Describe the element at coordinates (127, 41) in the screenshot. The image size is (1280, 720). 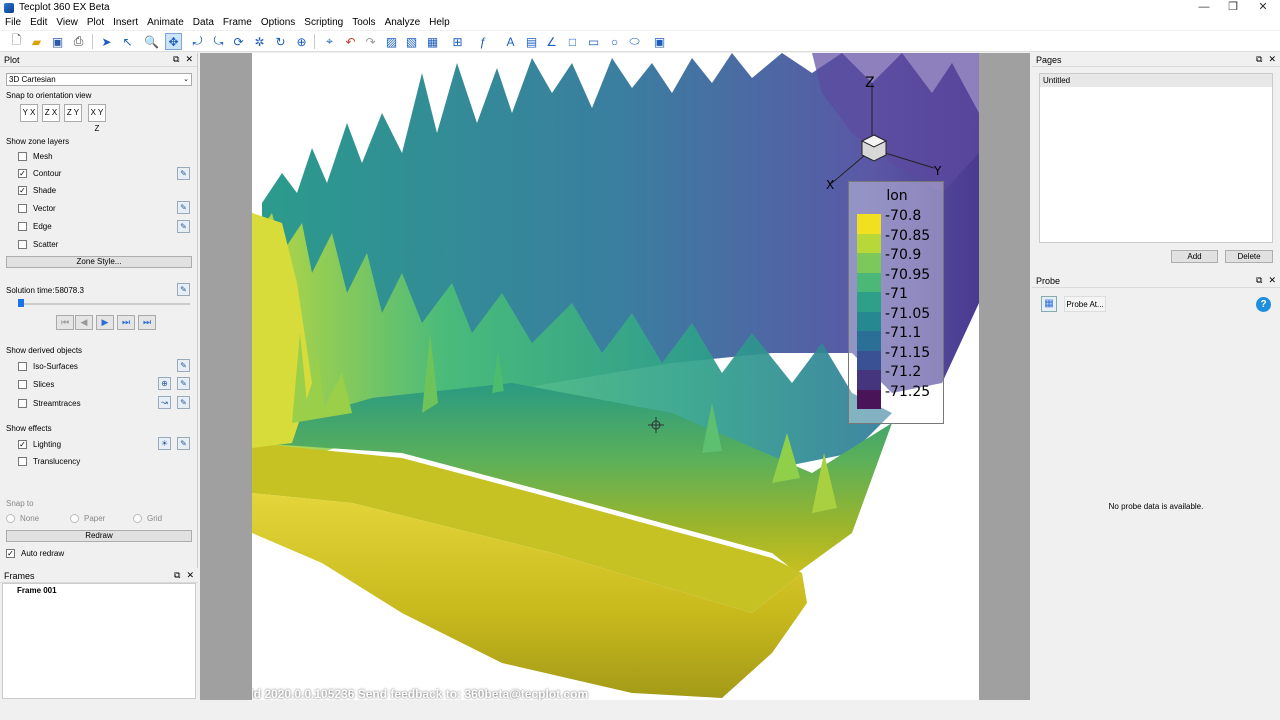
I see `adjustor-icon: ↖` at that location.